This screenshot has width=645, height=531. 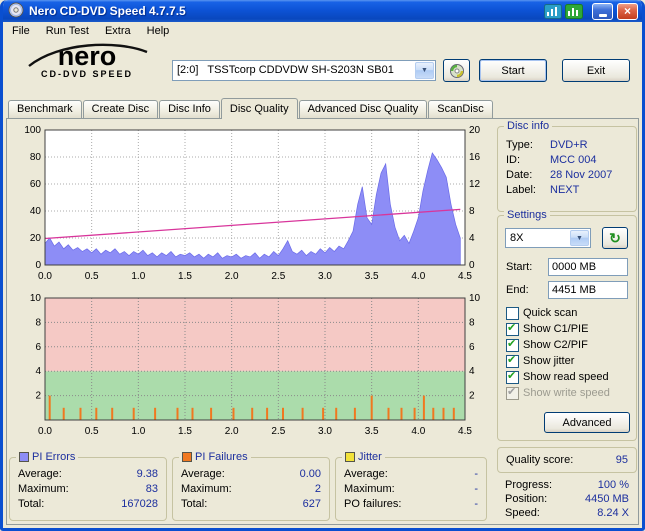 I want to click on tab-disc-info: Disc Info, so click(x=189, y=109).